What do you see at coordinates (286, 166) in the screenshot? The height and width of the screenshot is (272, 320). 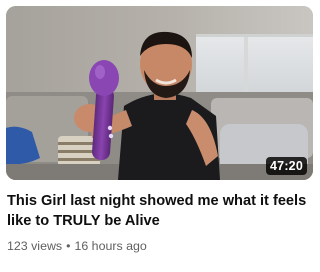 I see `duration-badge: 47:20` at bounding box center [286, 166].